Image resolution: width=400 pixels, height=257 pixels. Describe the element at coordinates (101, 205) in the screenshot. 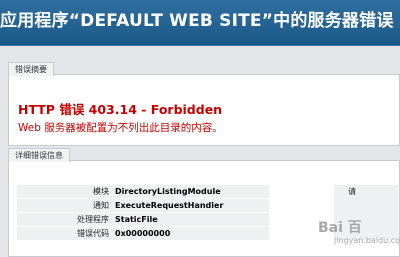

I see `detail-key: 通知` at that location.